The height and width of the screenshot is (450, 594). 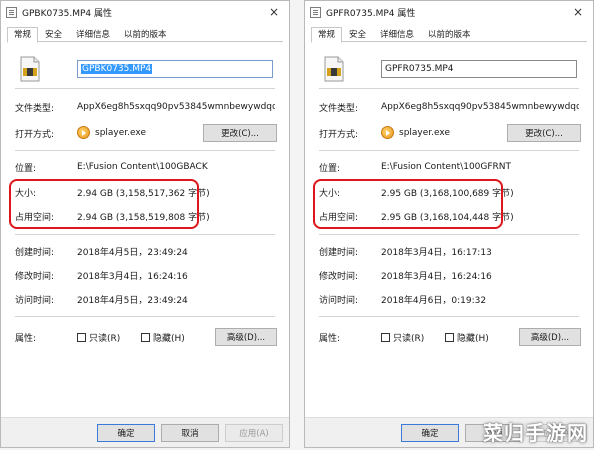 I want to click on created-row: 创建时间: 2018年4月5日，23:49:24, so click(x=145, y=251).